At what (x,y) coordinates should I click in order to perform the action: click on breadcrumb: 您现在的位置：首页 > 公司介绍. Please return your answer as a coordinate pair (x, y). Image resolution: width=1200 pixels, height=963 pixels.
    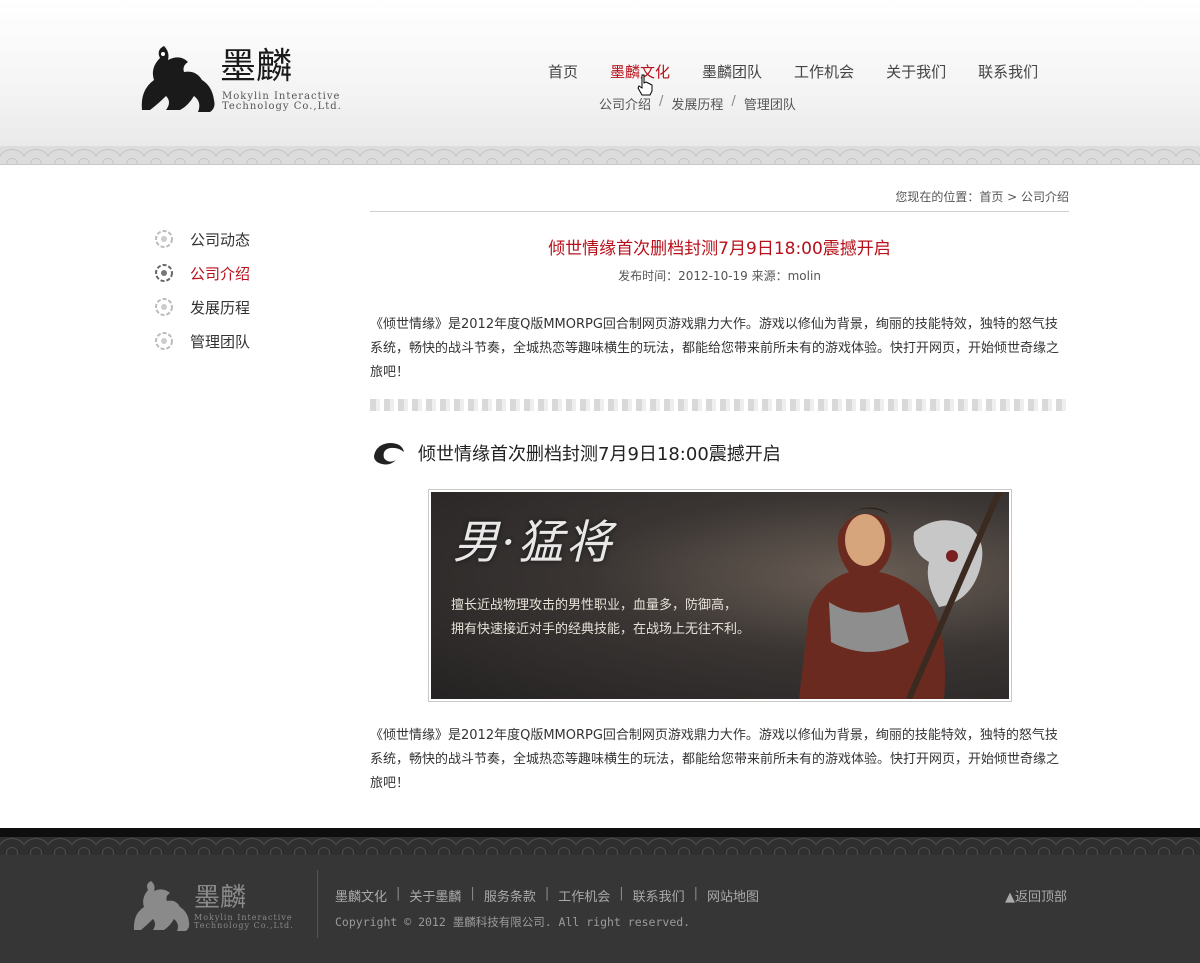
    Looking at the image, I should click on (719, 200).